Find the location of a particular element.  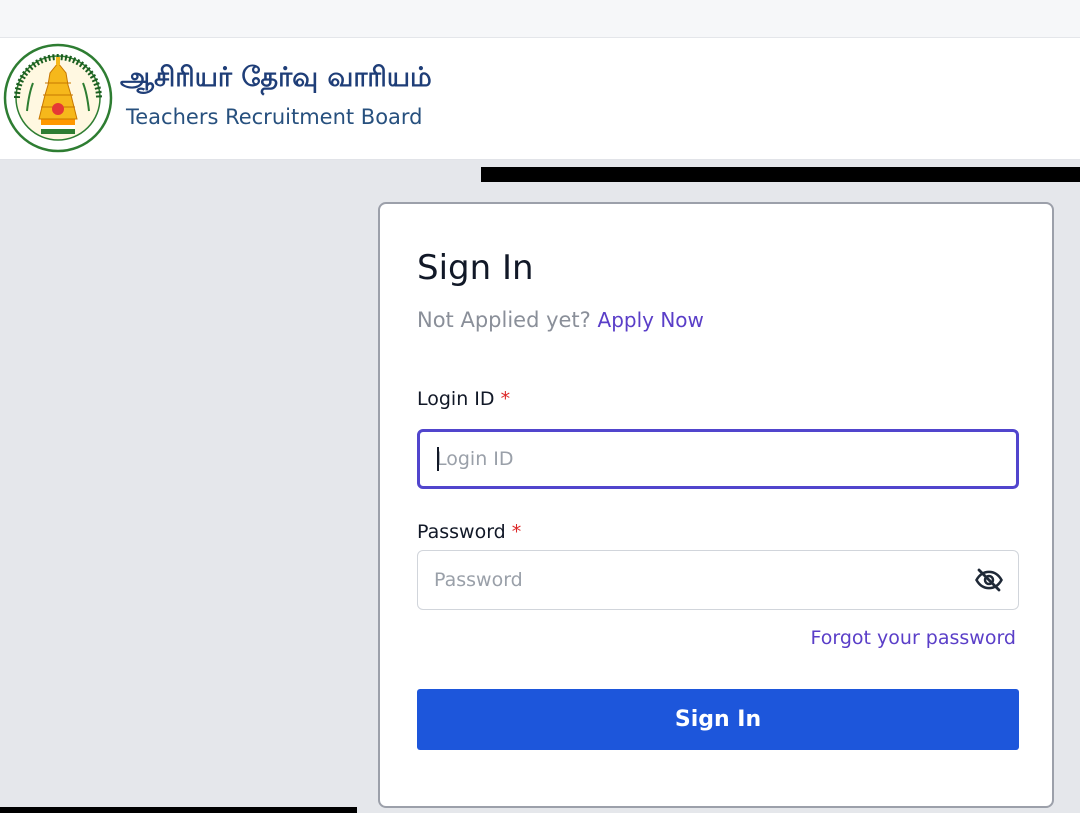

password-field-wrapper is located at coordinates (718, 580).